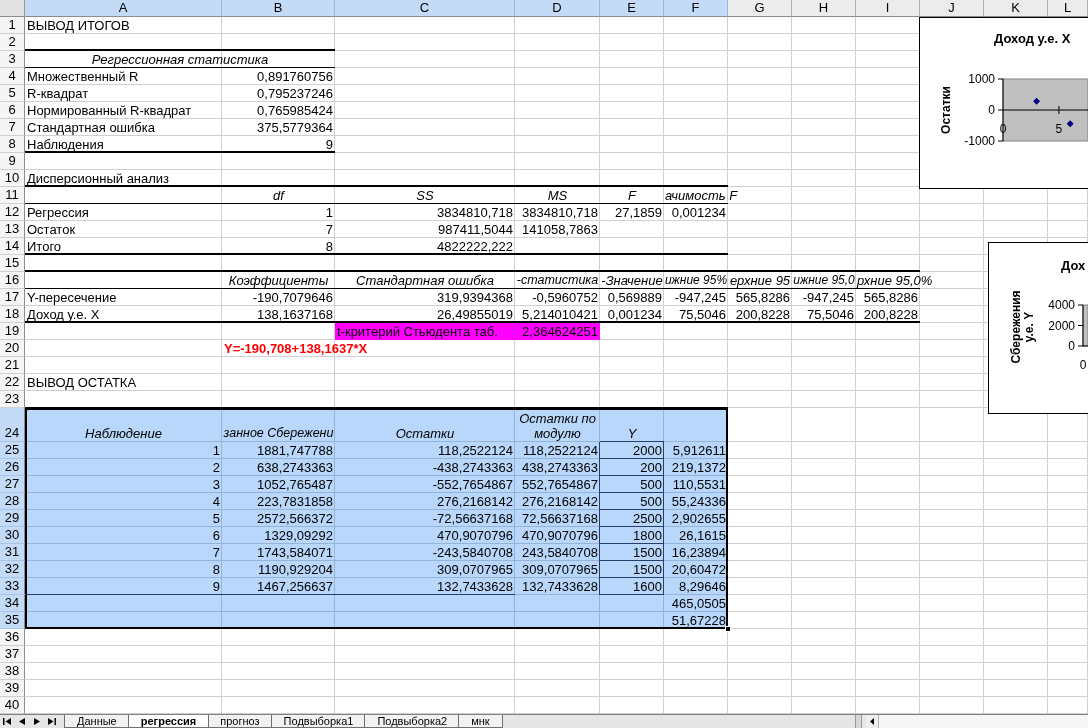 Image resolution: width=1088 pixels, height=728 pixels. Describe the element at coordinates (1068, 8) in the screenshot. I see `column-header: L` at that location.